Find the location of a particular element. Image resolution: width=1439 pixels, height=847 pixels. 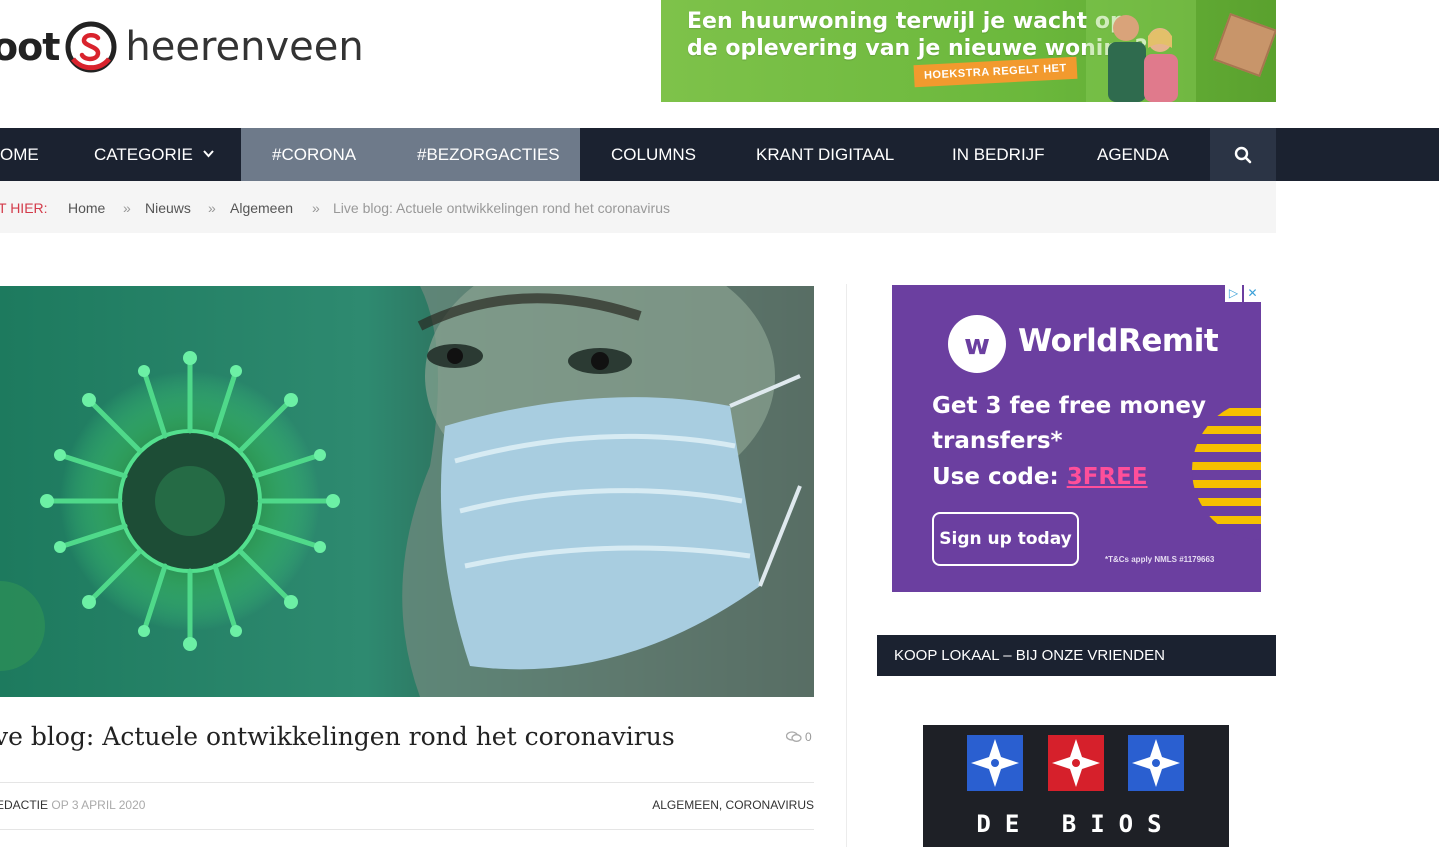

breadcrumb-label: T HIER: is located at coordinates (24, 208).